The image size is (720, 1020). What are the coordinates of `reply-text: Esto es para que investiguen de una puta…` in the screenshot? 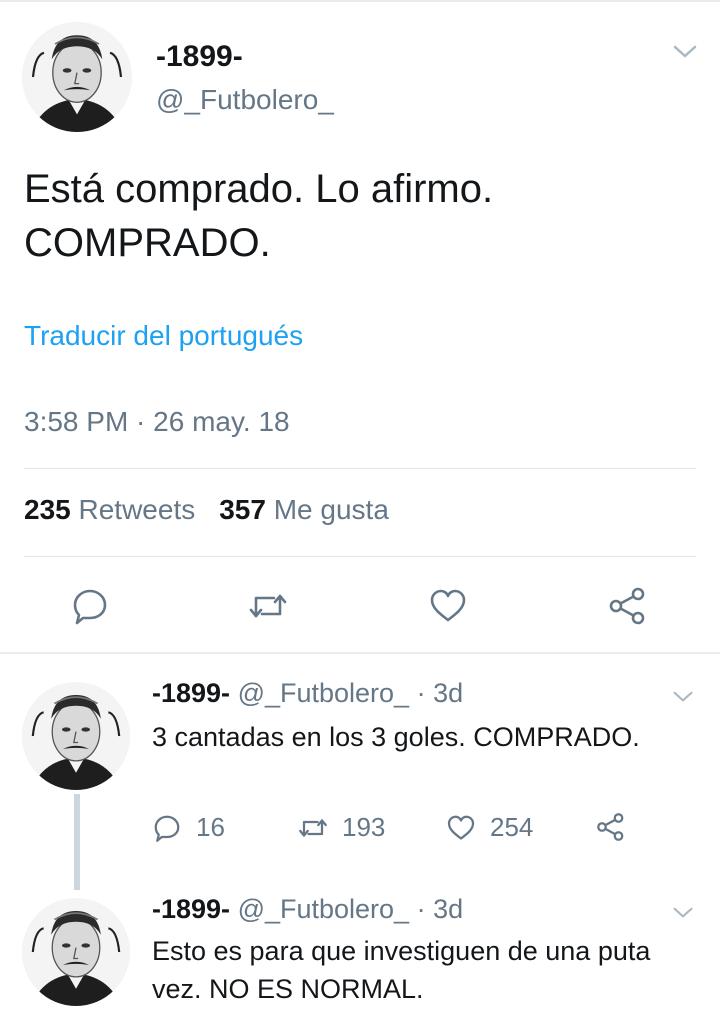 It's located at (401, 970).